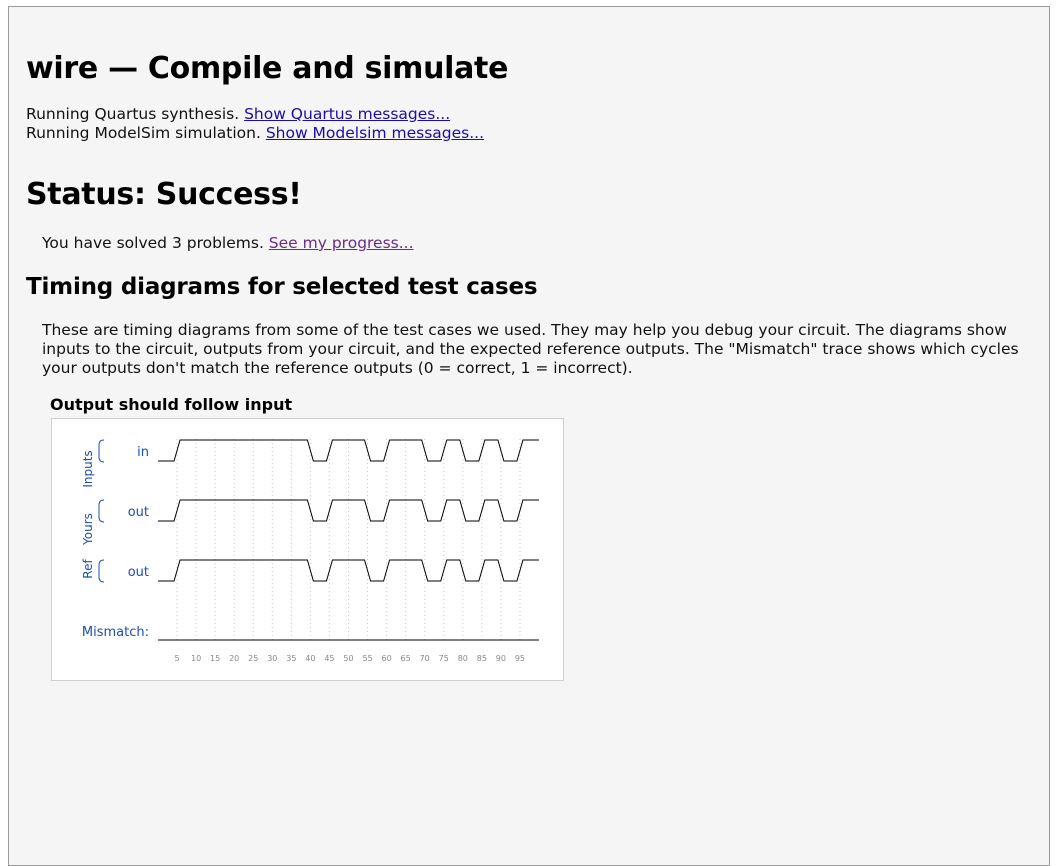 The height and width of the screenshot is (866, 1057). Describe the element at coordinates (520, 658) in the screenshot. I see `tick-label-95: 95` at that location.